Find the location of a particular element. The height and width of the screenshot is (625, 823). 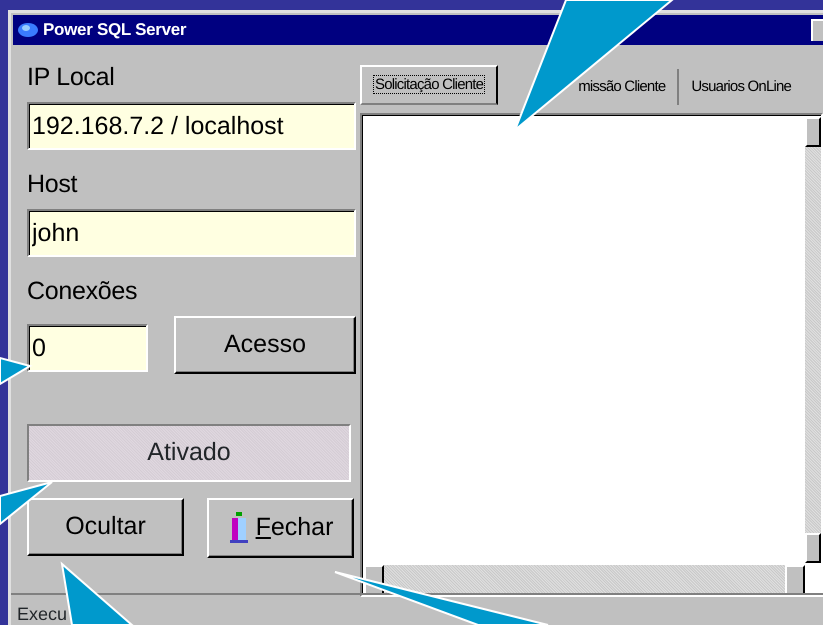

door-icon is located at coordinates (239, 528).